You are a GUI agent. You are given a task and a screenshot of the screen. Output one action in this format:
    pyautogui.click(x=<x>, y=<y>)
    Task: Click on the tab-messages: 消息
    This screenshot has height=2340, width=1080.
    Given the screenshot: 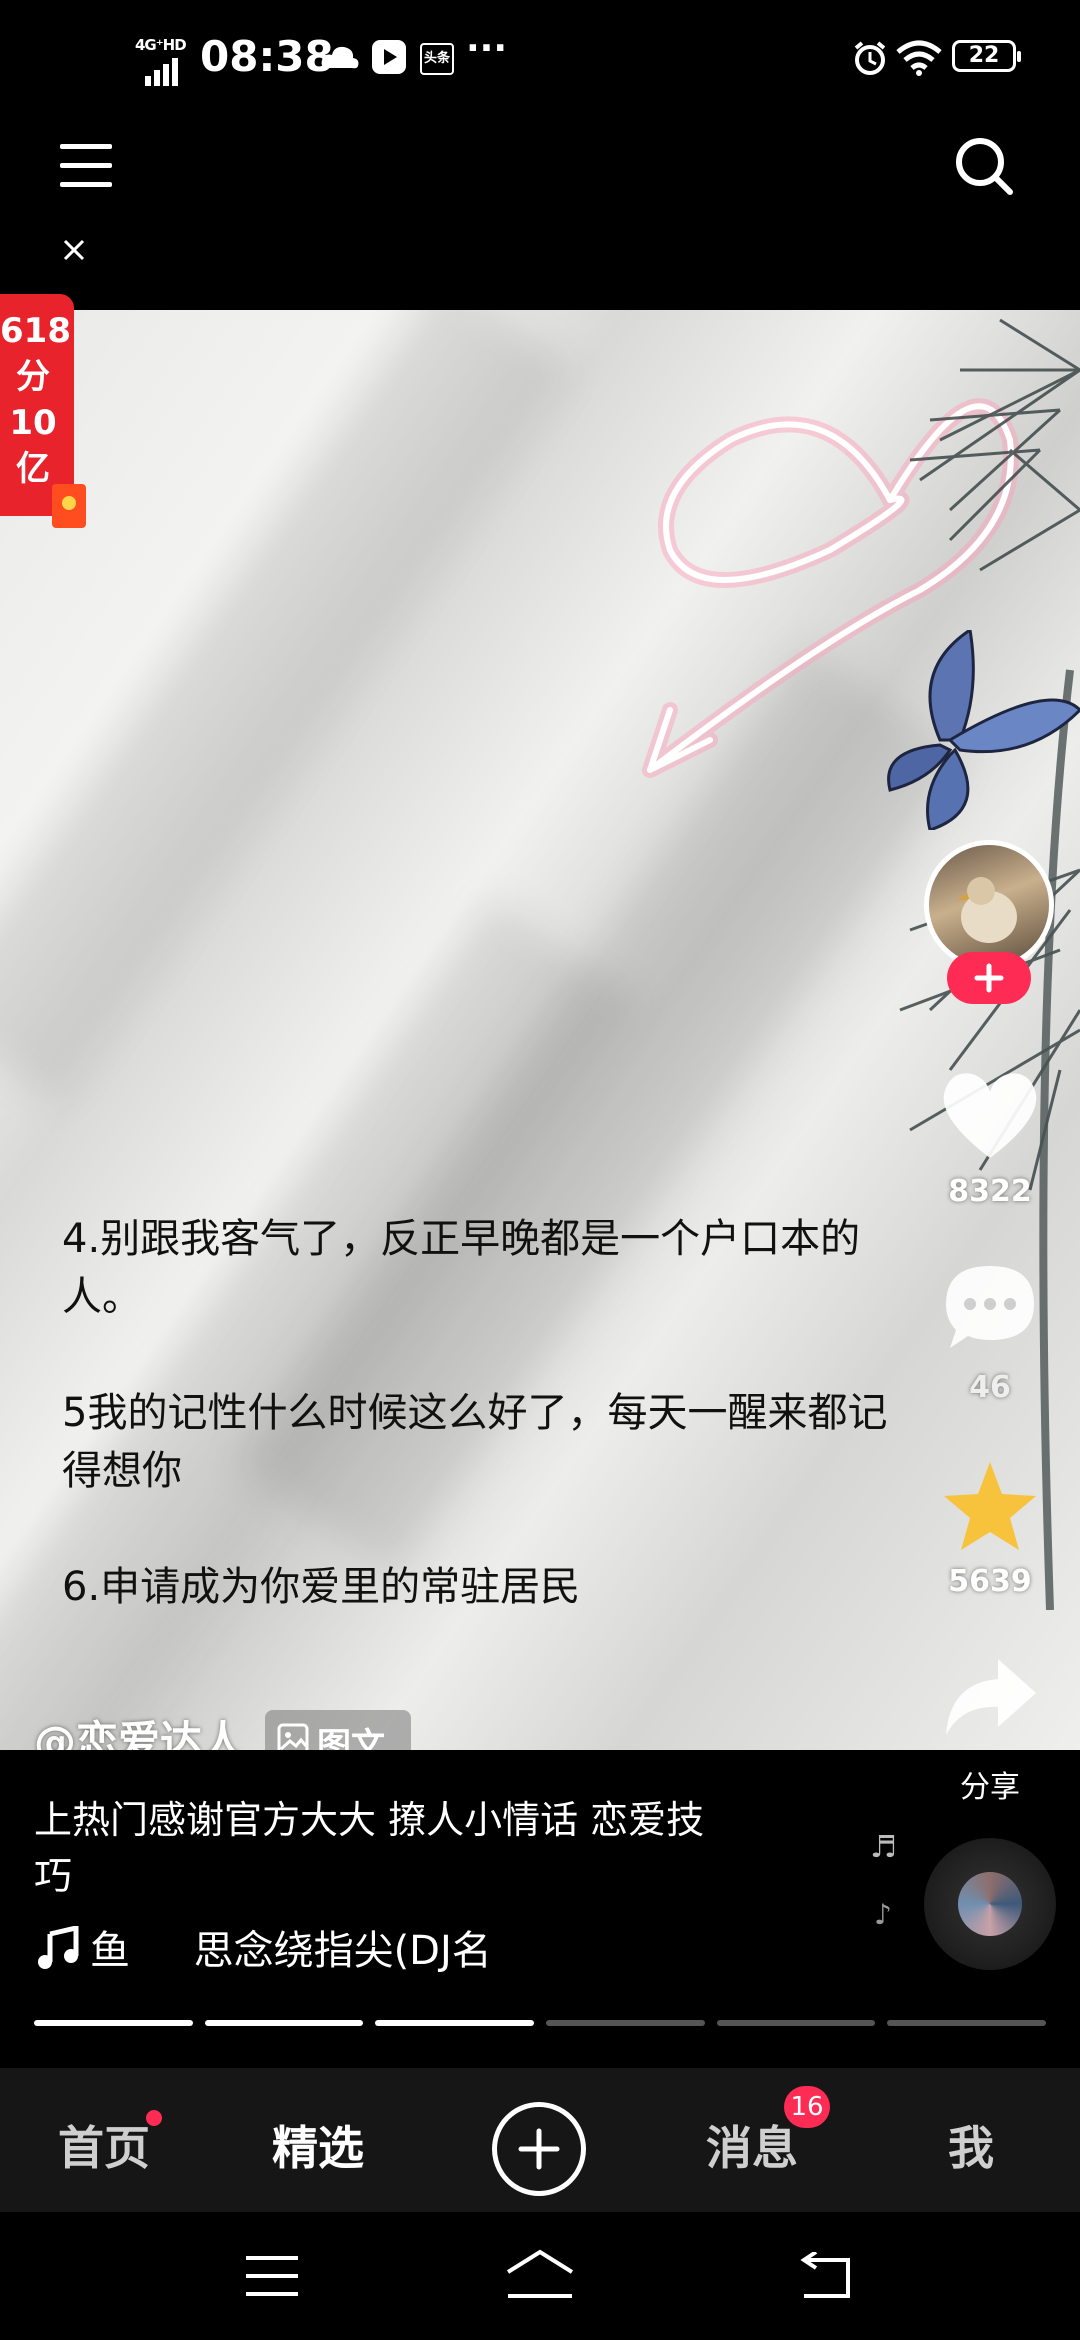 What is the action you would take?
    pyautogui.click(x=752, y=2145)
    